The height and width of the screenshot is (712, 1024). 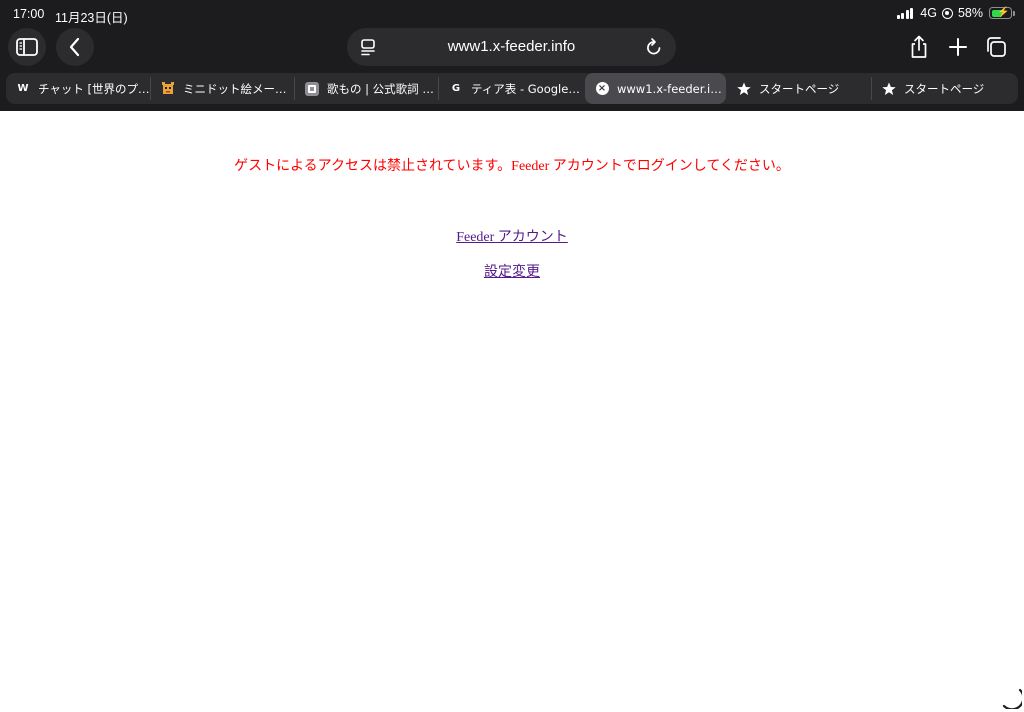 What do you see at coordinates (1012, 698) in the screenshot?
I see `loading-spinner-icon` at bounding box center [1012, 698].